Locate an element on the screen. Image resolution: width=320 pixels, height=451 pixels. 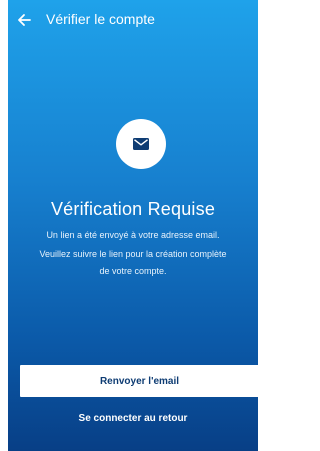
mail-icon-badge is located at coordinates (141, 144).